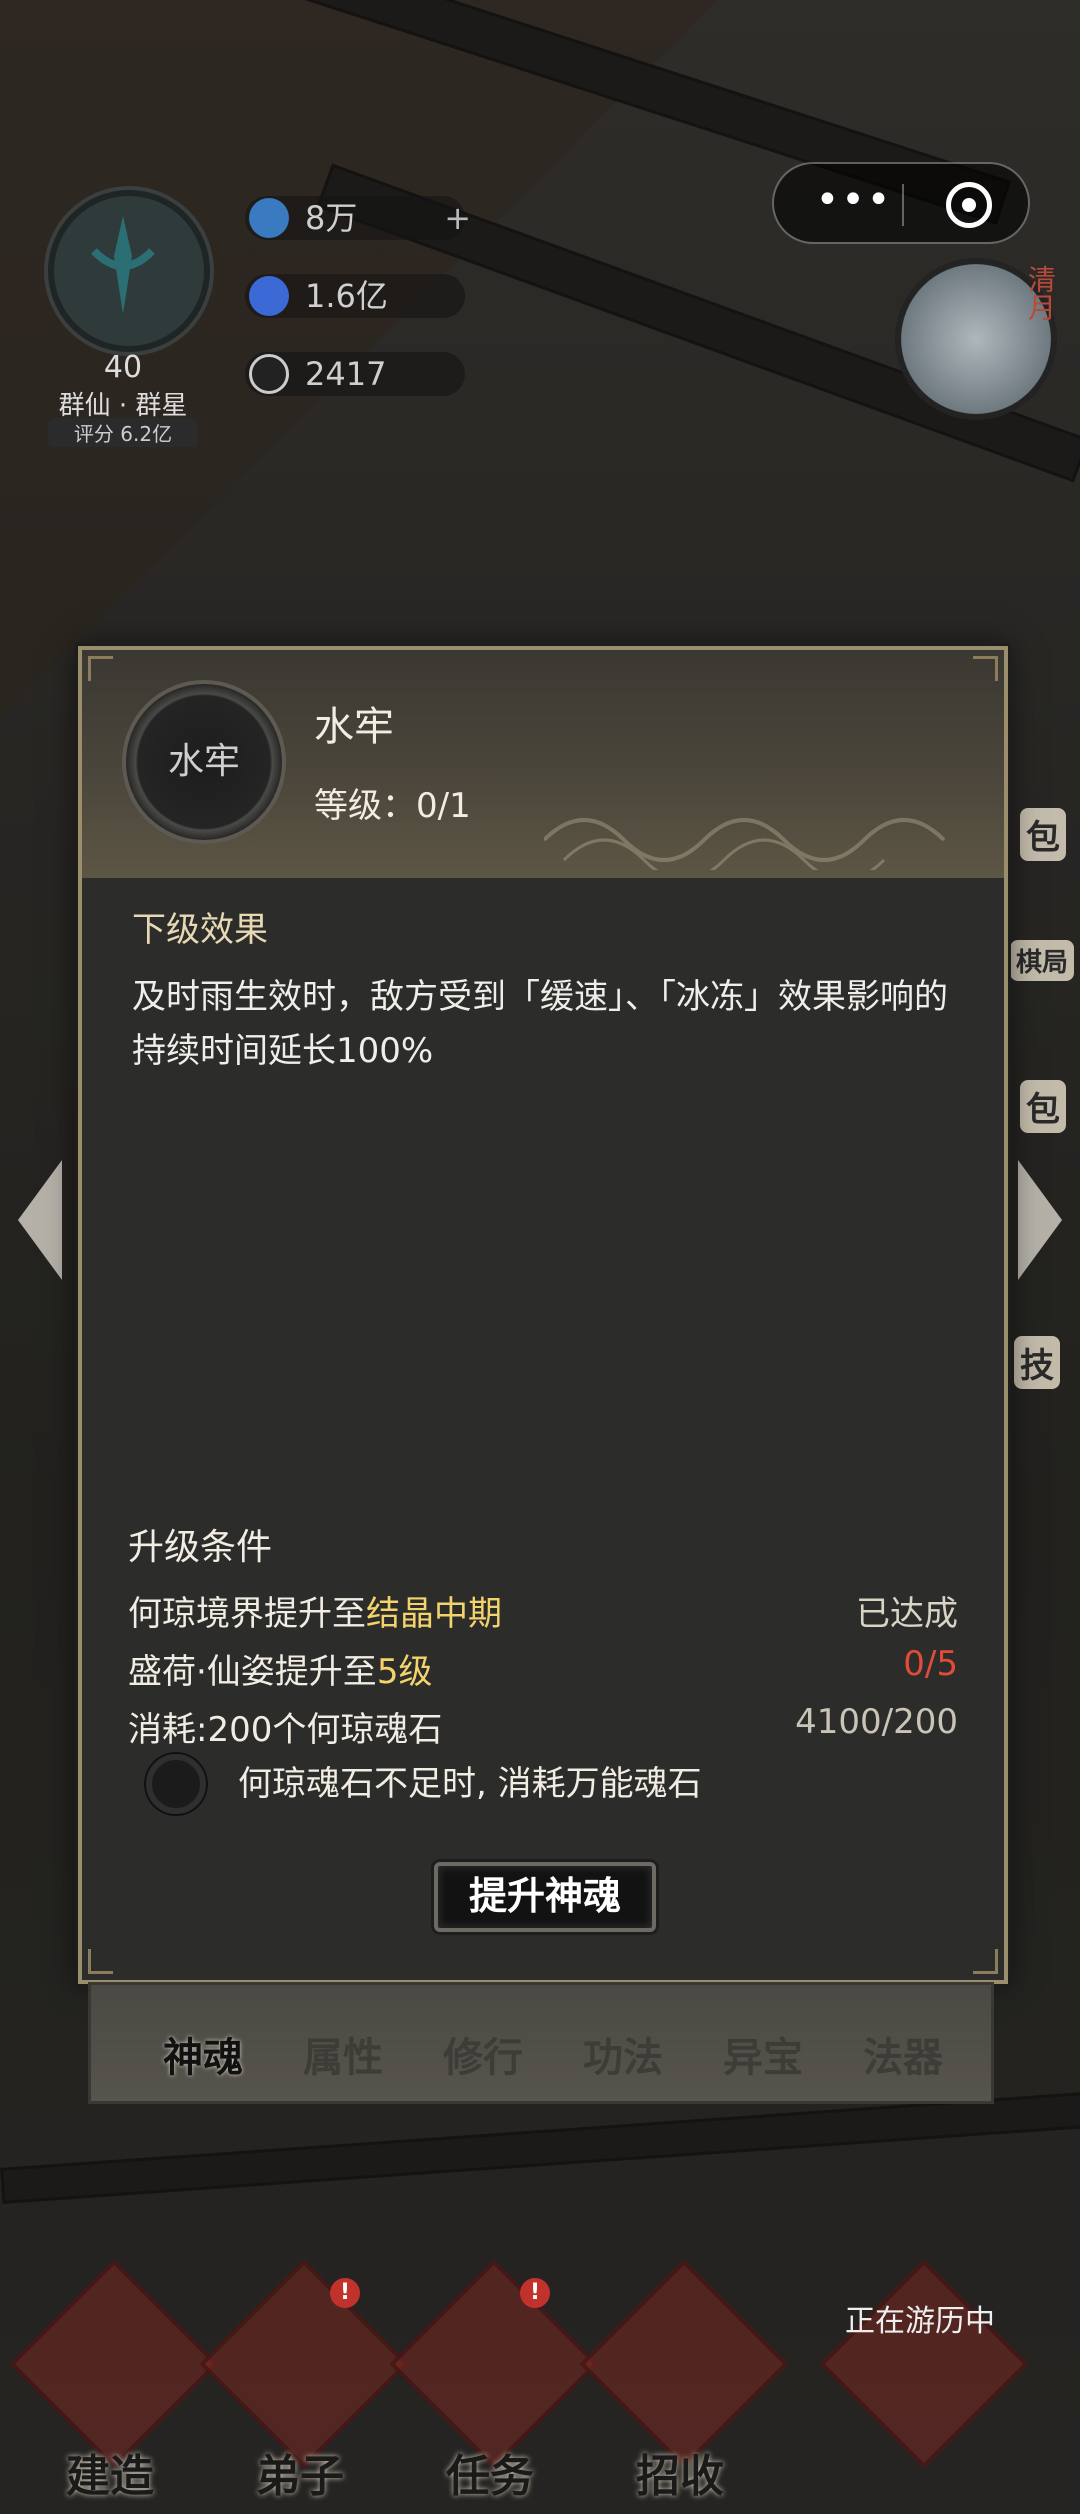 This screenshot has height=2514, width=1080. What do you see at coordinates (969, 205) in the screenshot?
I see `close-miniprogram-icon` at bounding box center [969, 205].